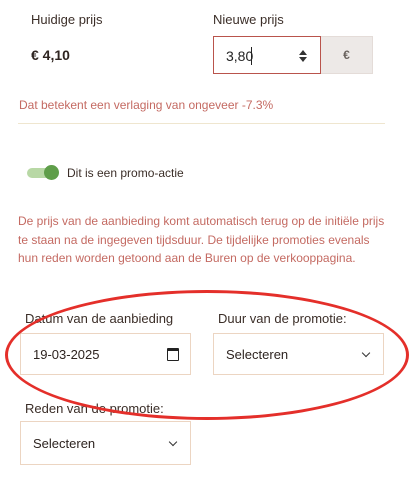  What do you see at coordinates (50, 55) in the screenshot?
I see `current-price-value: € 4,10` at bounding box center [50, 55].